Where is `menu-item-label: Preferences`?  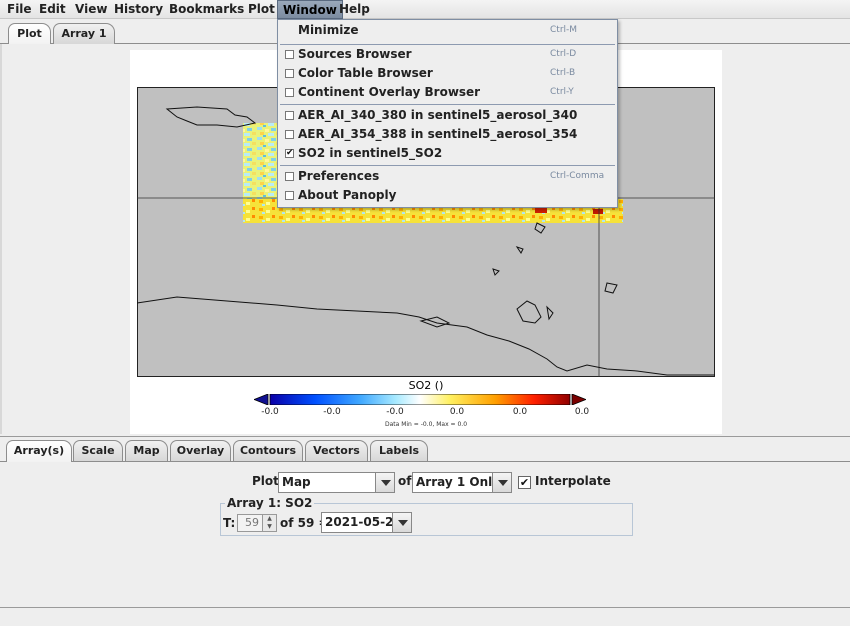 menu-item-label: Preferences is located at coordinates (339, 176).